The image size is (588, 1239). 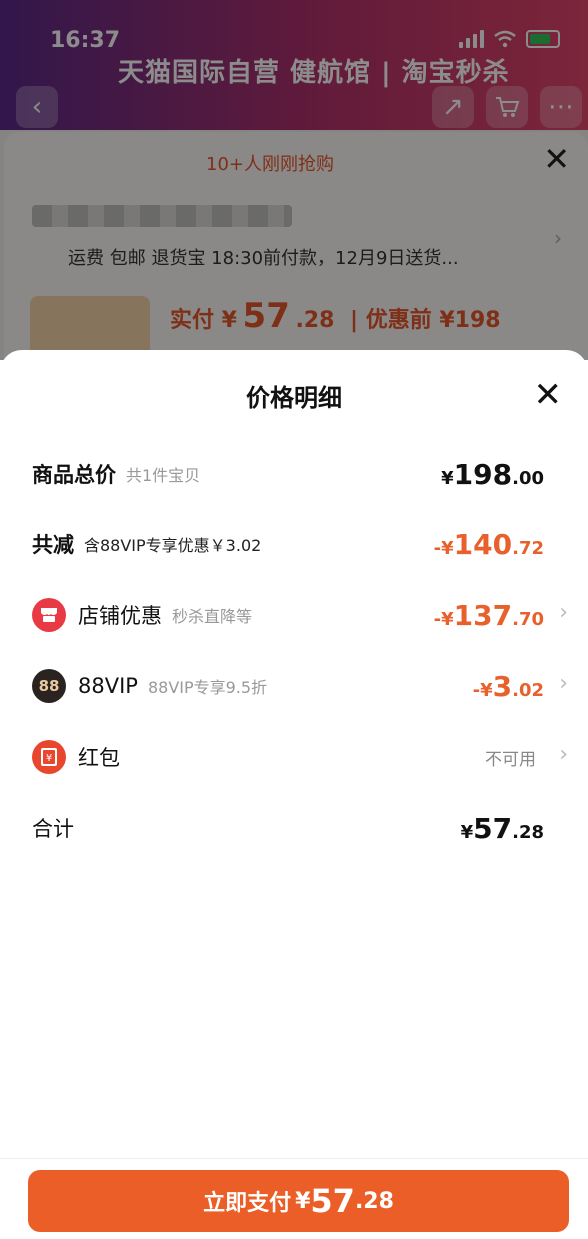 I want to click on row-red-packet: ¥ 红包 不可用, so click(x=288, y=757).